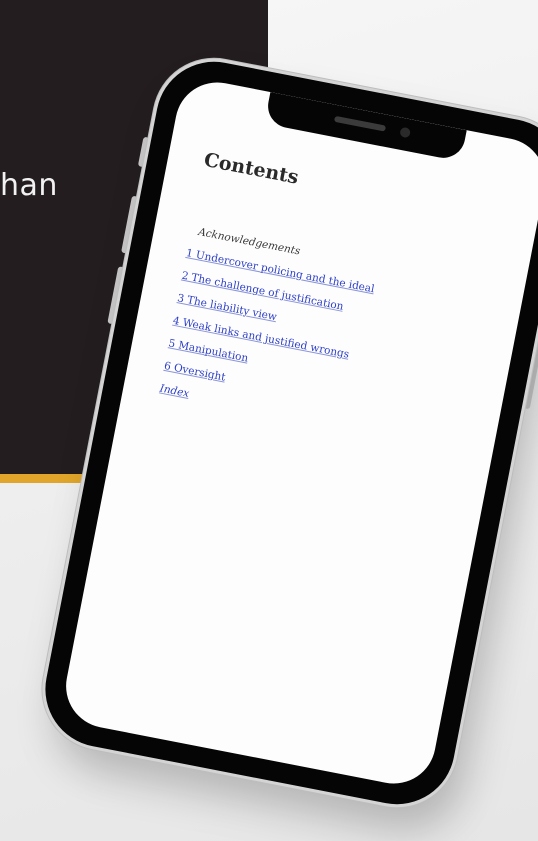 The width and height of the screenshot is (538, 841). I want to click on phone-notch, so click(365, 127).